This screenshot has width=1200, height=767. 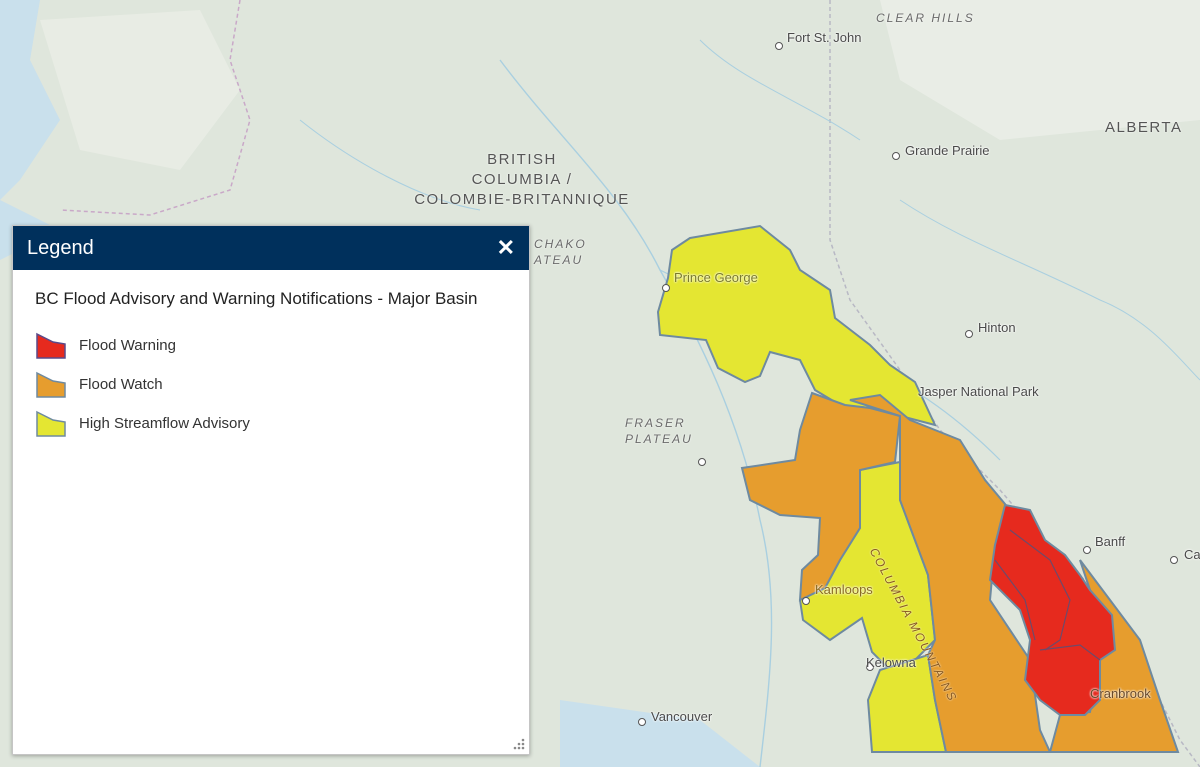 I want to click on legend-item-high-streamflow: High Streamflow Advisory, so click(x=271, y=423).